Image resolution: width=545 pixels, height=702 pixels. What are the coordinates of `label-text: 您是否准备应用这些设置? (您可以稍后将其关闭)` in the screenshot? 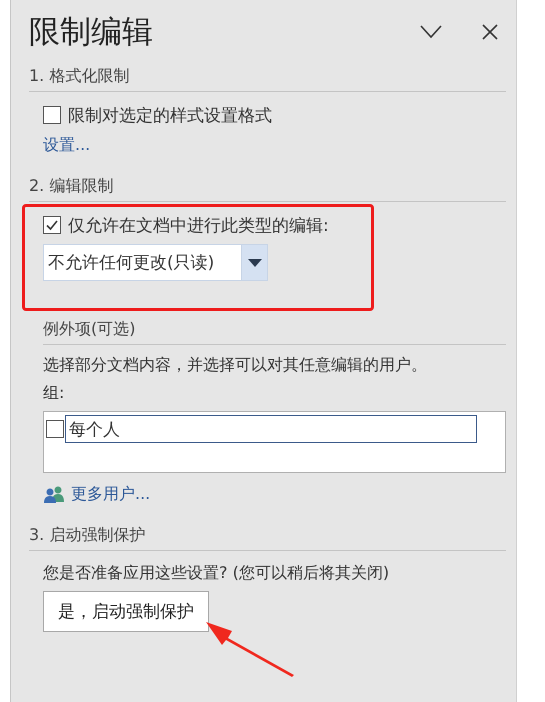 It's located at (216, 573).